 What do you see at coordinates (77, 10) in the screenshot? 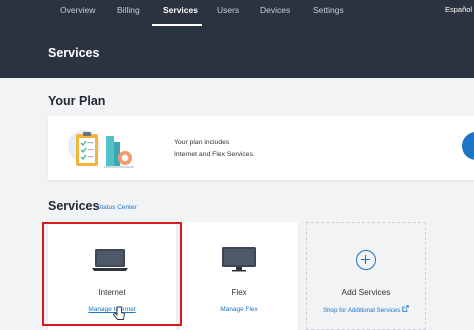
I see `nav-overview: Overview` at bounding box center [77, 10].